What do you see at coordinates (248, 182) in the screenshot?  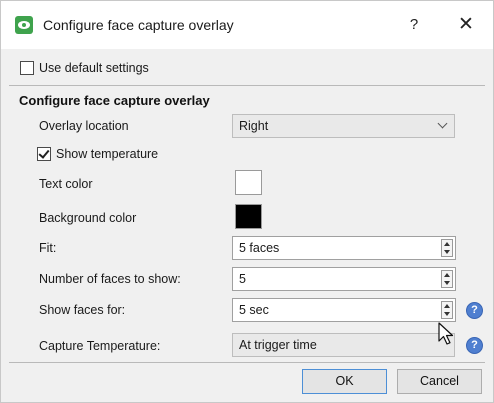 I see `text-color-swatch` at bounding box center [248, 182].